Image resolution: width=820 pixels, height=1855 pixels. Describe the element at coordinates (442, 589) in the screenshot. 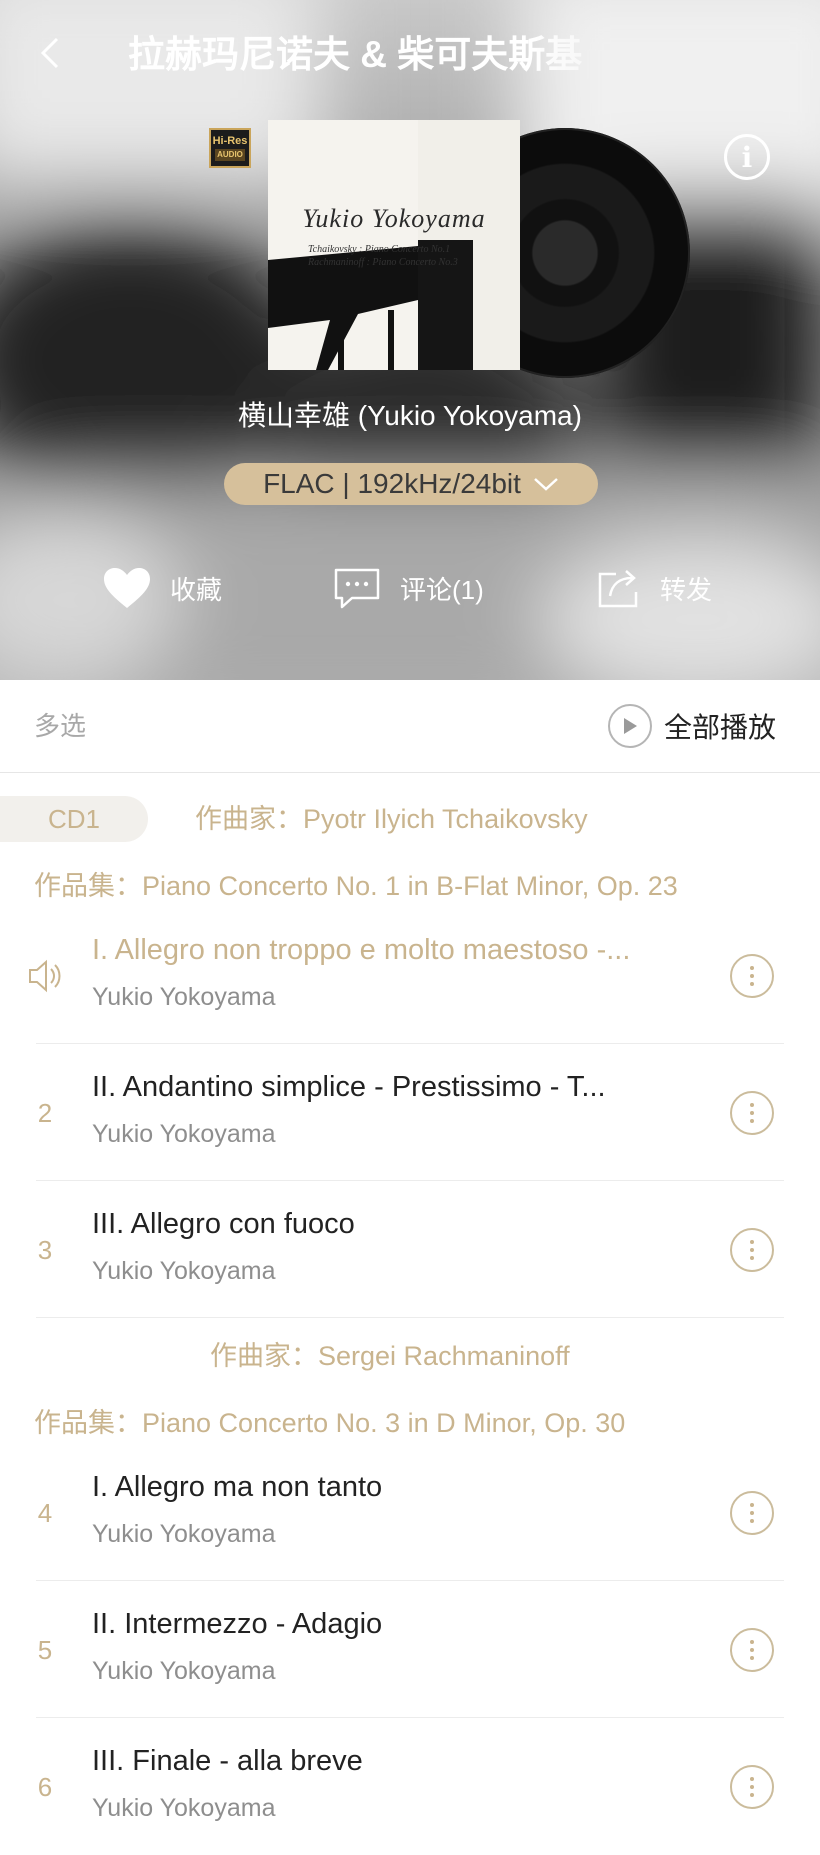

I see `comment-label: 评论(1)` at that location.